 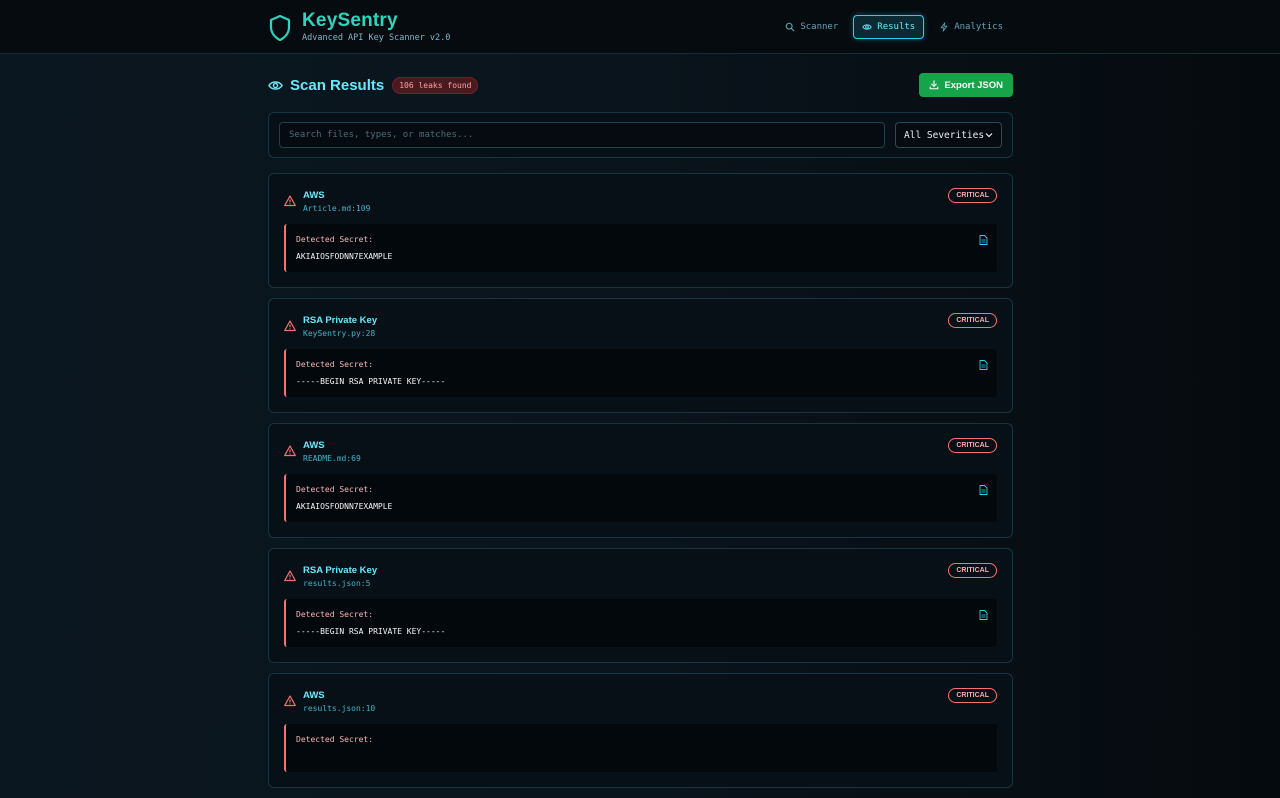 I want to click on nav-results: Results, so click(x=889, y=27).